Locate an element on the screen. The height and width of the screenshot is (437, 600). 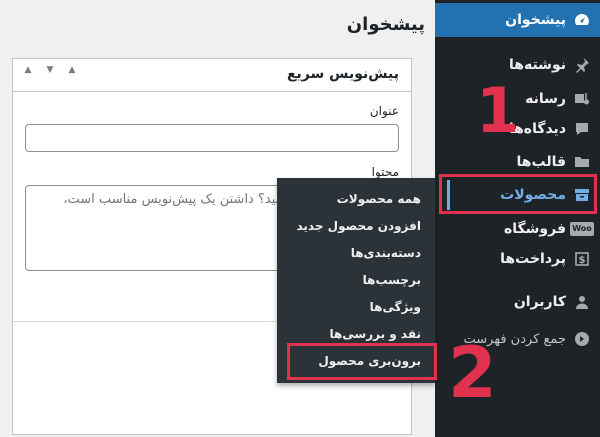
sidebar-item-users: کاربران is located at coordinates (517, 302).